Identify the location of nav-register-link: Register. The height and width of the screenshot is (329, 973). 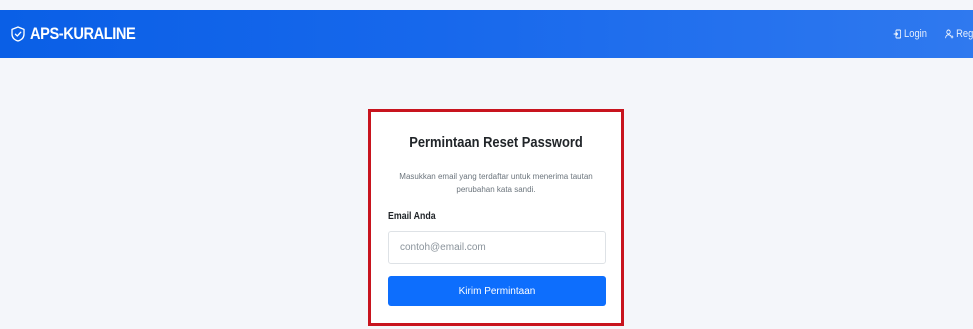
(959, 34).